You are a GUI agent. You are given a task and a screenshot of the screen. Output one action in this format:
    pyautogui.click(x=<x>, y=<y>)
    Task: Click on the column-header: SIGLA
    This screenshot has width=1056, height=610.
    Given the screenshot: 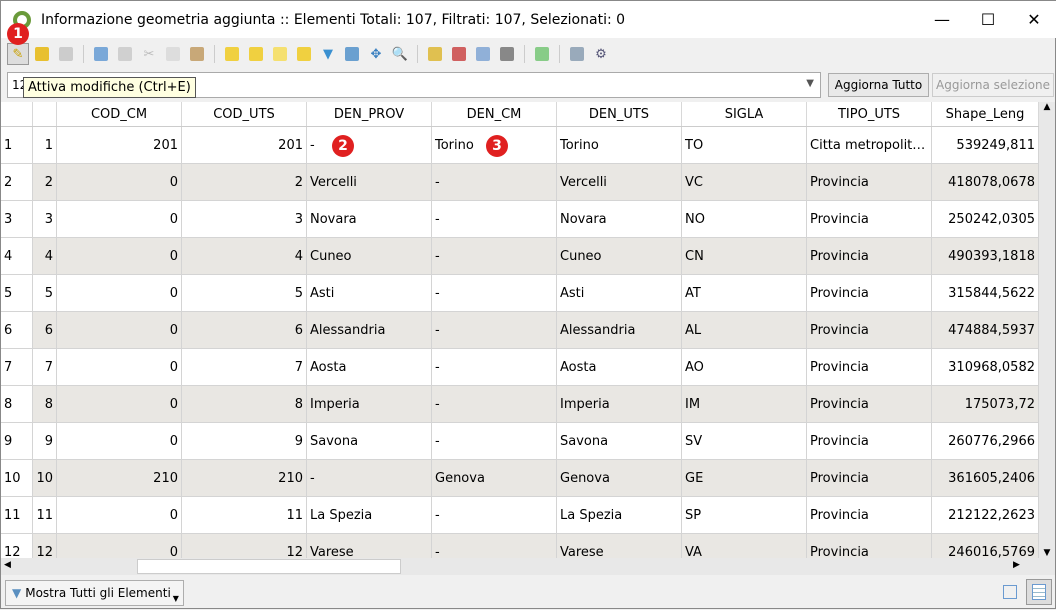 What is the action you would take?
    pyautogui.click(x=744, y=114)
    